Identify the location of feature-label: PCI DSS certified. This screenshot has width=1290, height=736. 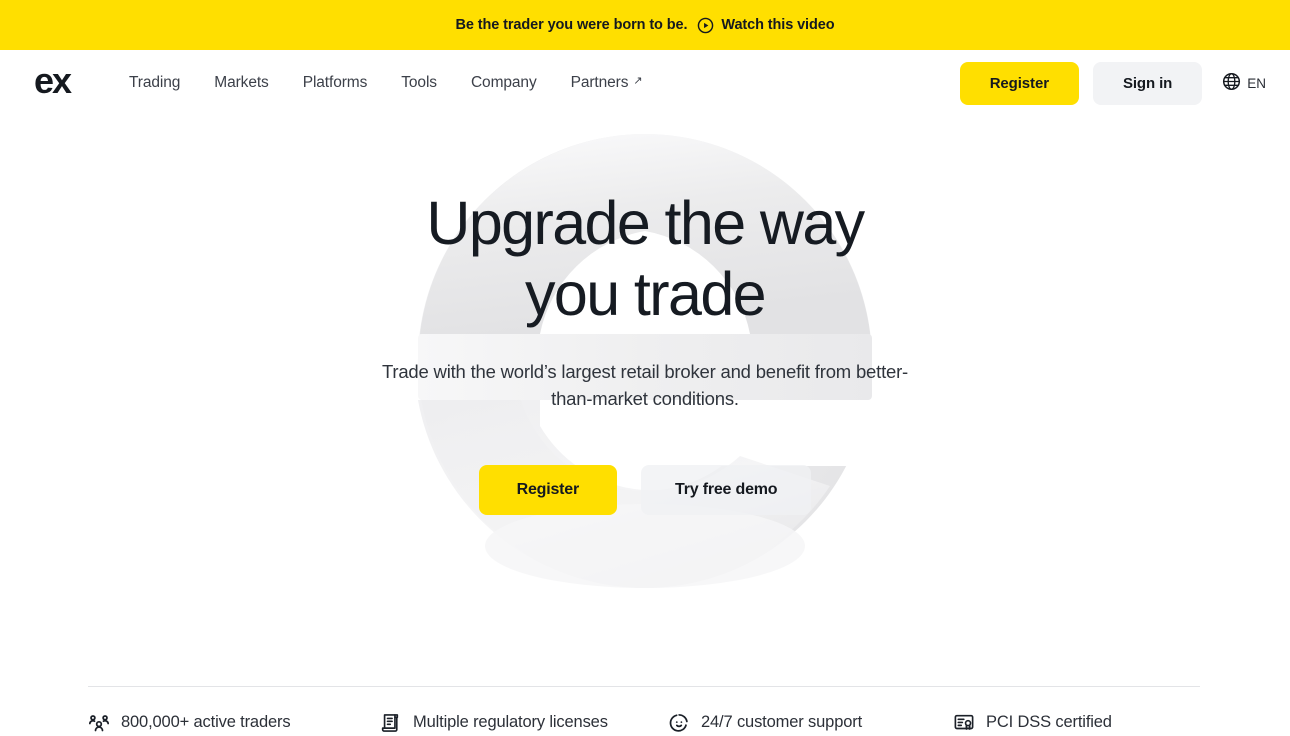
(1049, 722).